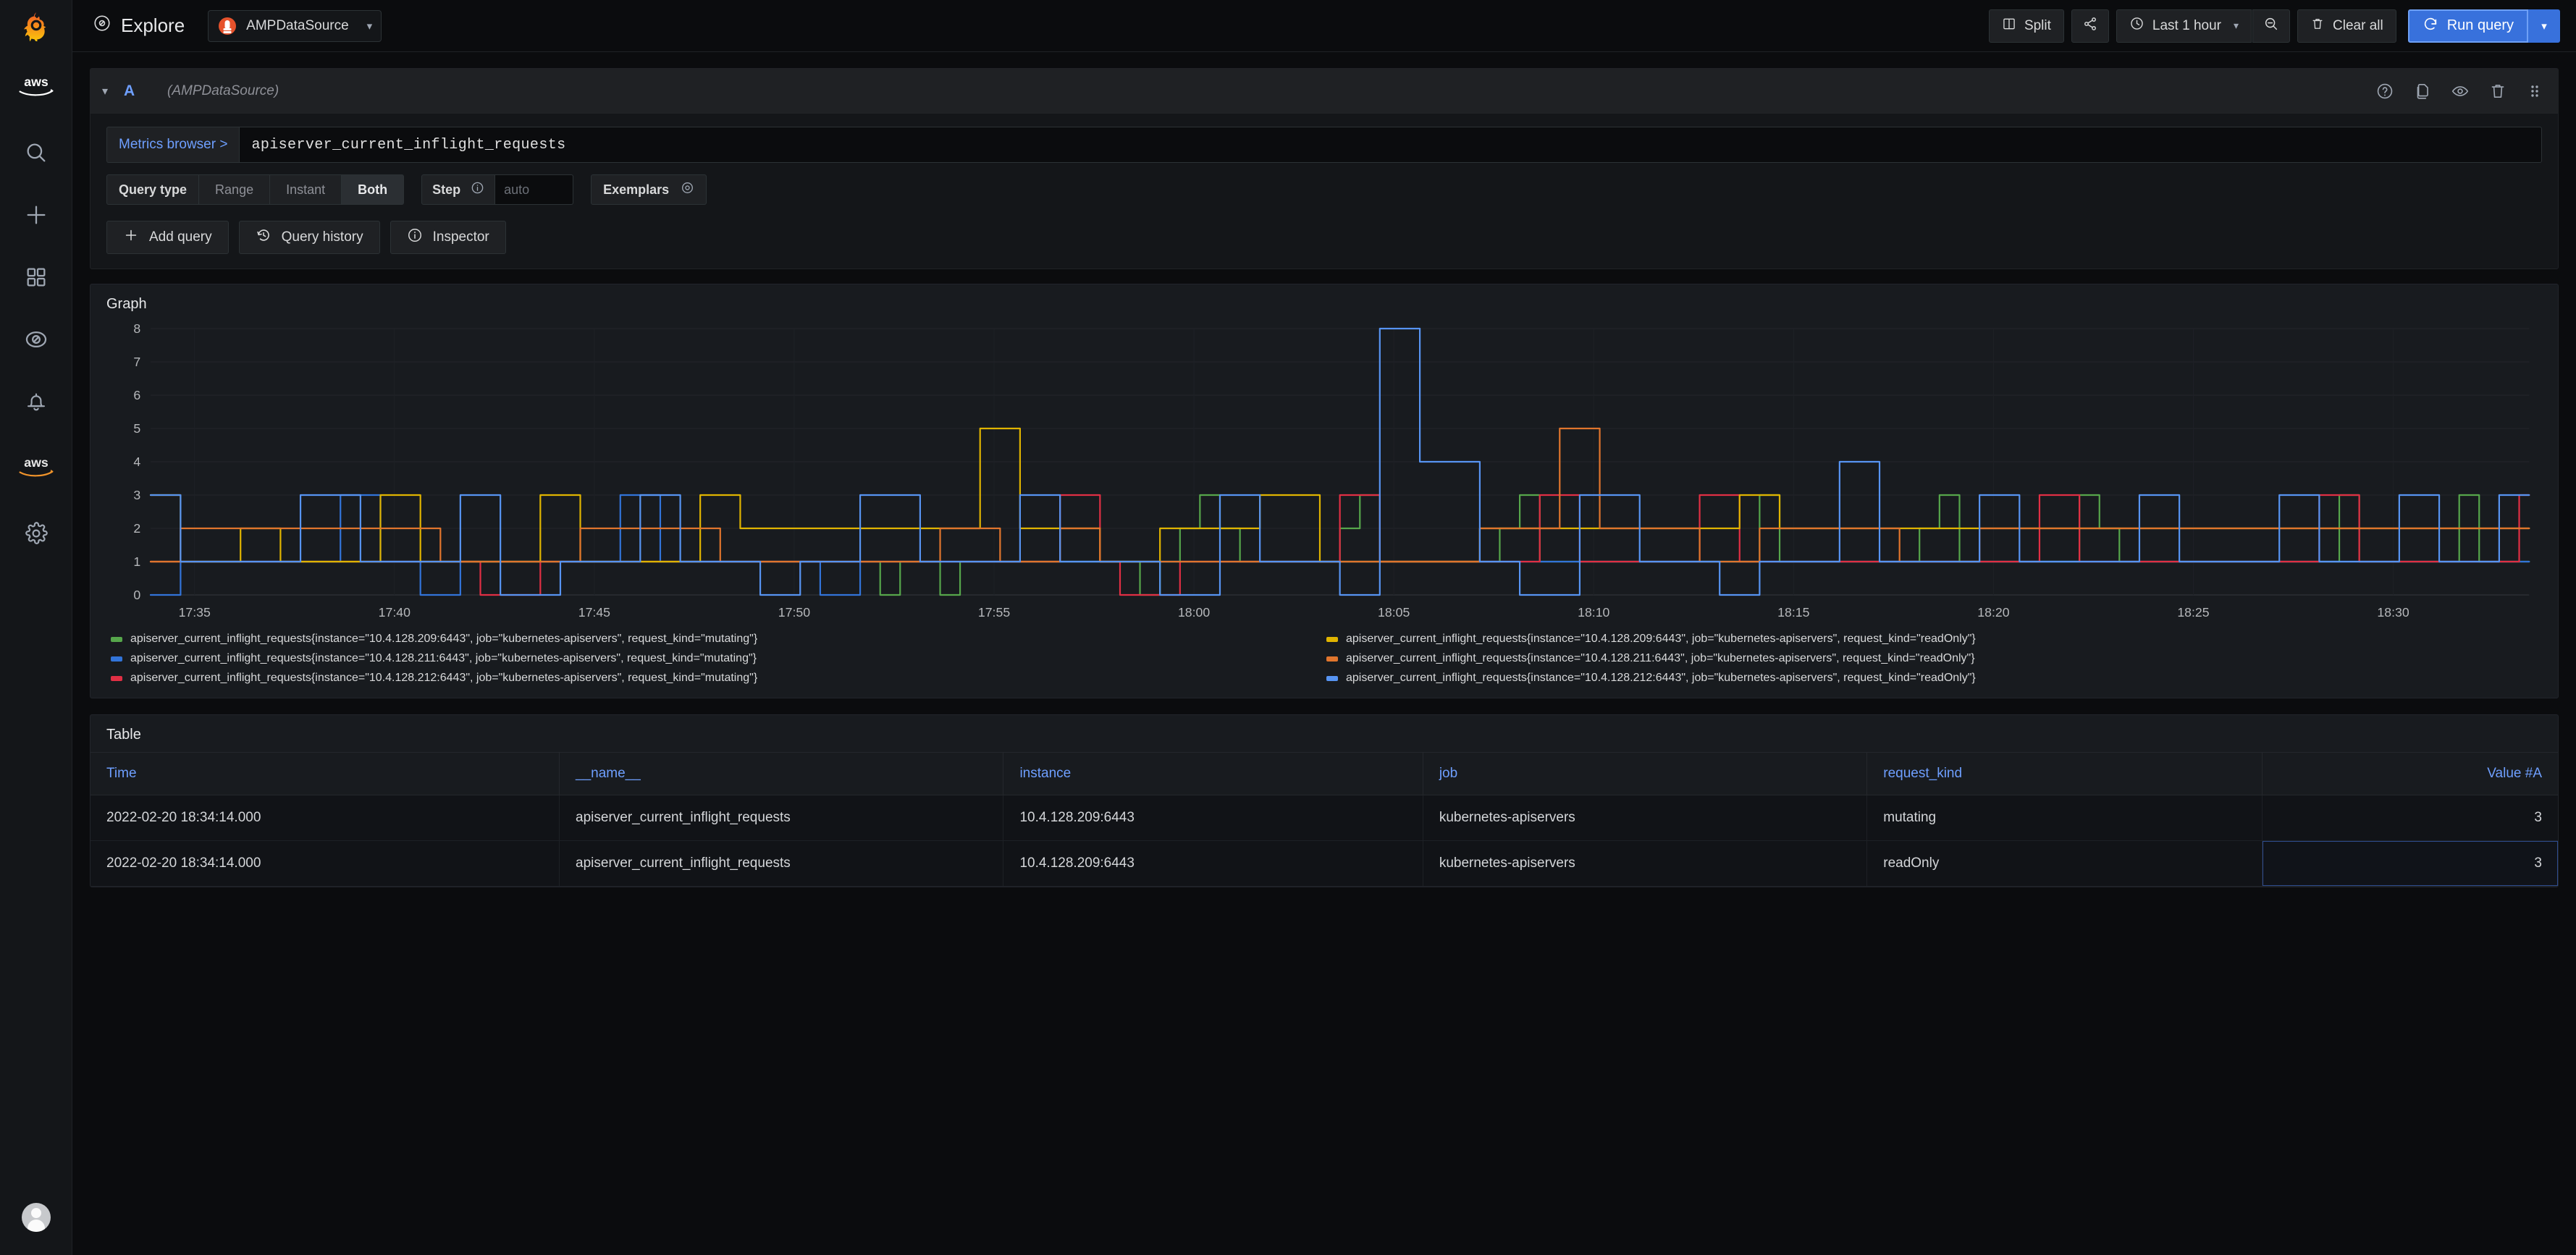 Image resolution: width=2576 pixels, height=1255 pixels. I want to click on add-query-button: Add query, so click(167, 237).